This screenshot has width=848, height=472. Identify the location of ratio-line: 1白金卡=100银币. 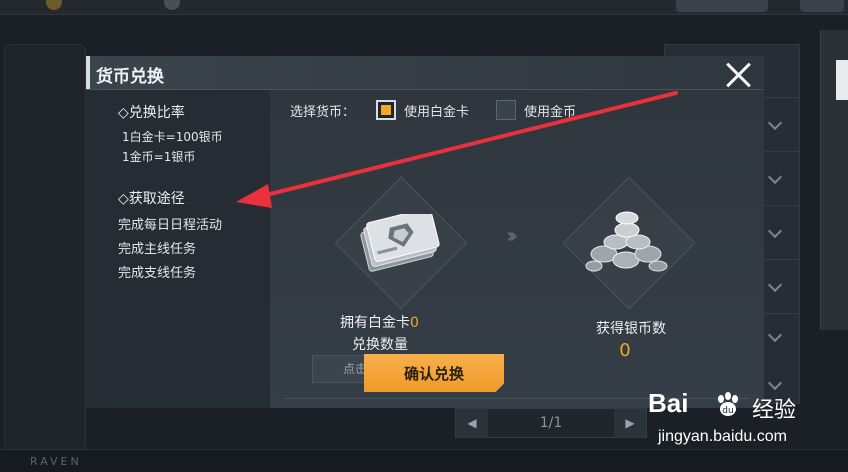
(172, 137).